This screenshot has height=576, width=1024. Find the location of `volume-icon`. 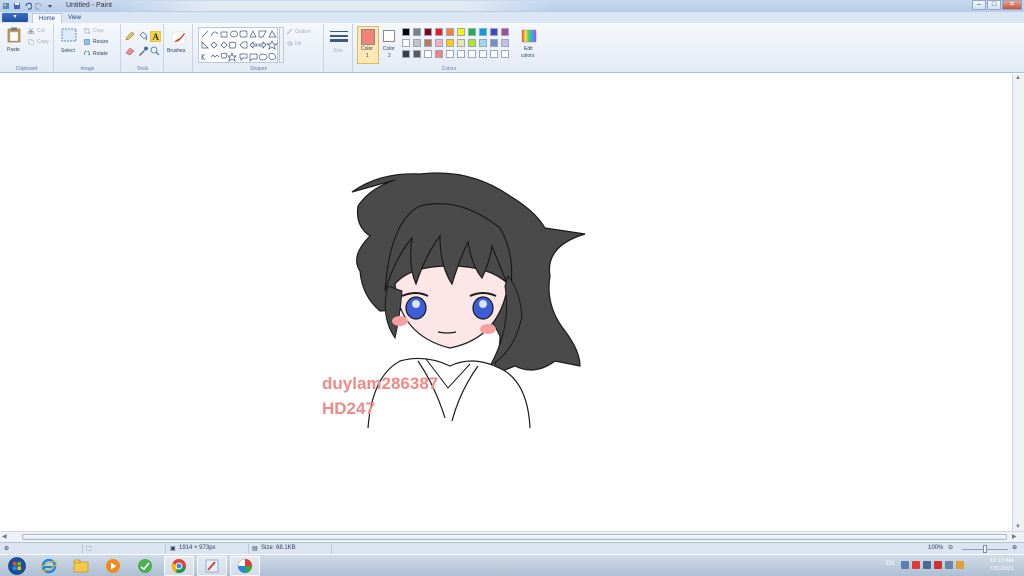

volume-icon is located at coordinates (949, 565).